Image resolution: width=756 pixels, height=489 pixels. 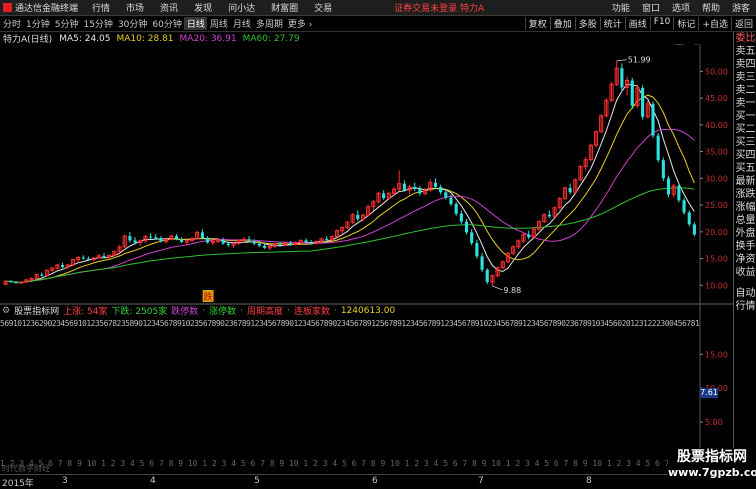 What do you see at coordinates (241, 7) in the screenshot?
I see `menu-ask: 问小达` at bounding box center [241, 7].